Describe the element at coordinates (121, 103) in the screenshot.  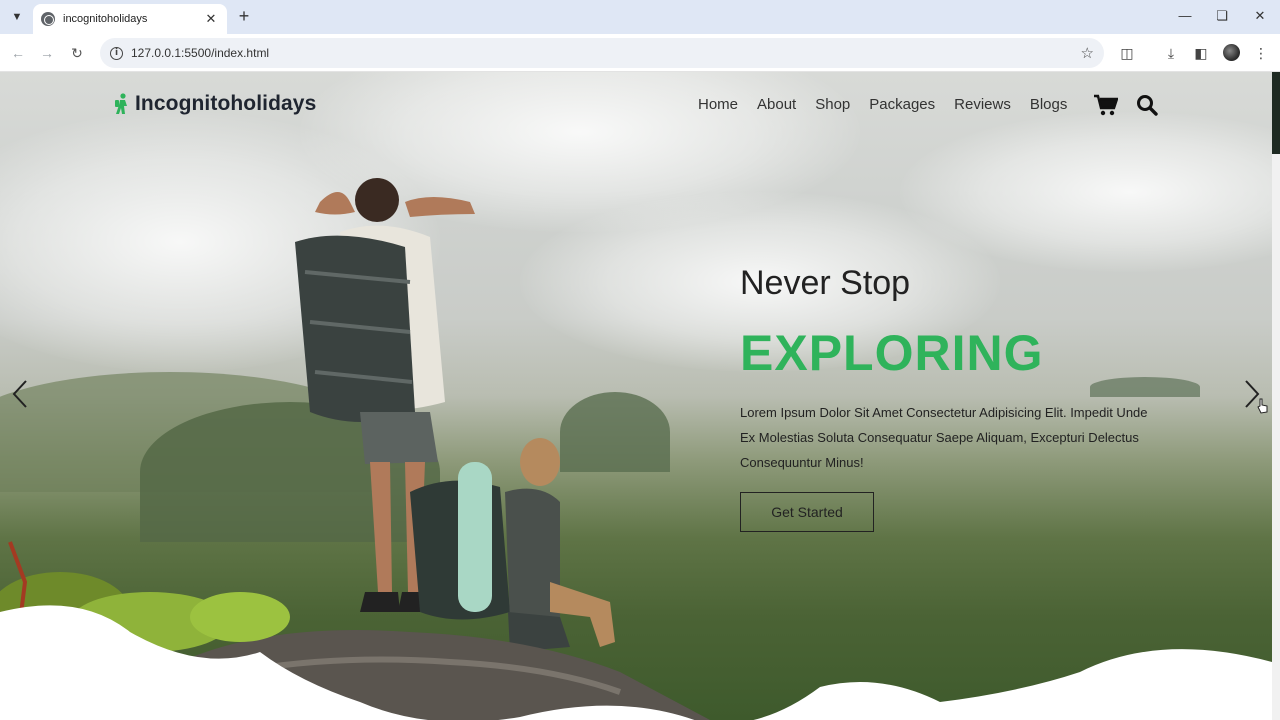
I see `hiker-logo-icon` at that location.